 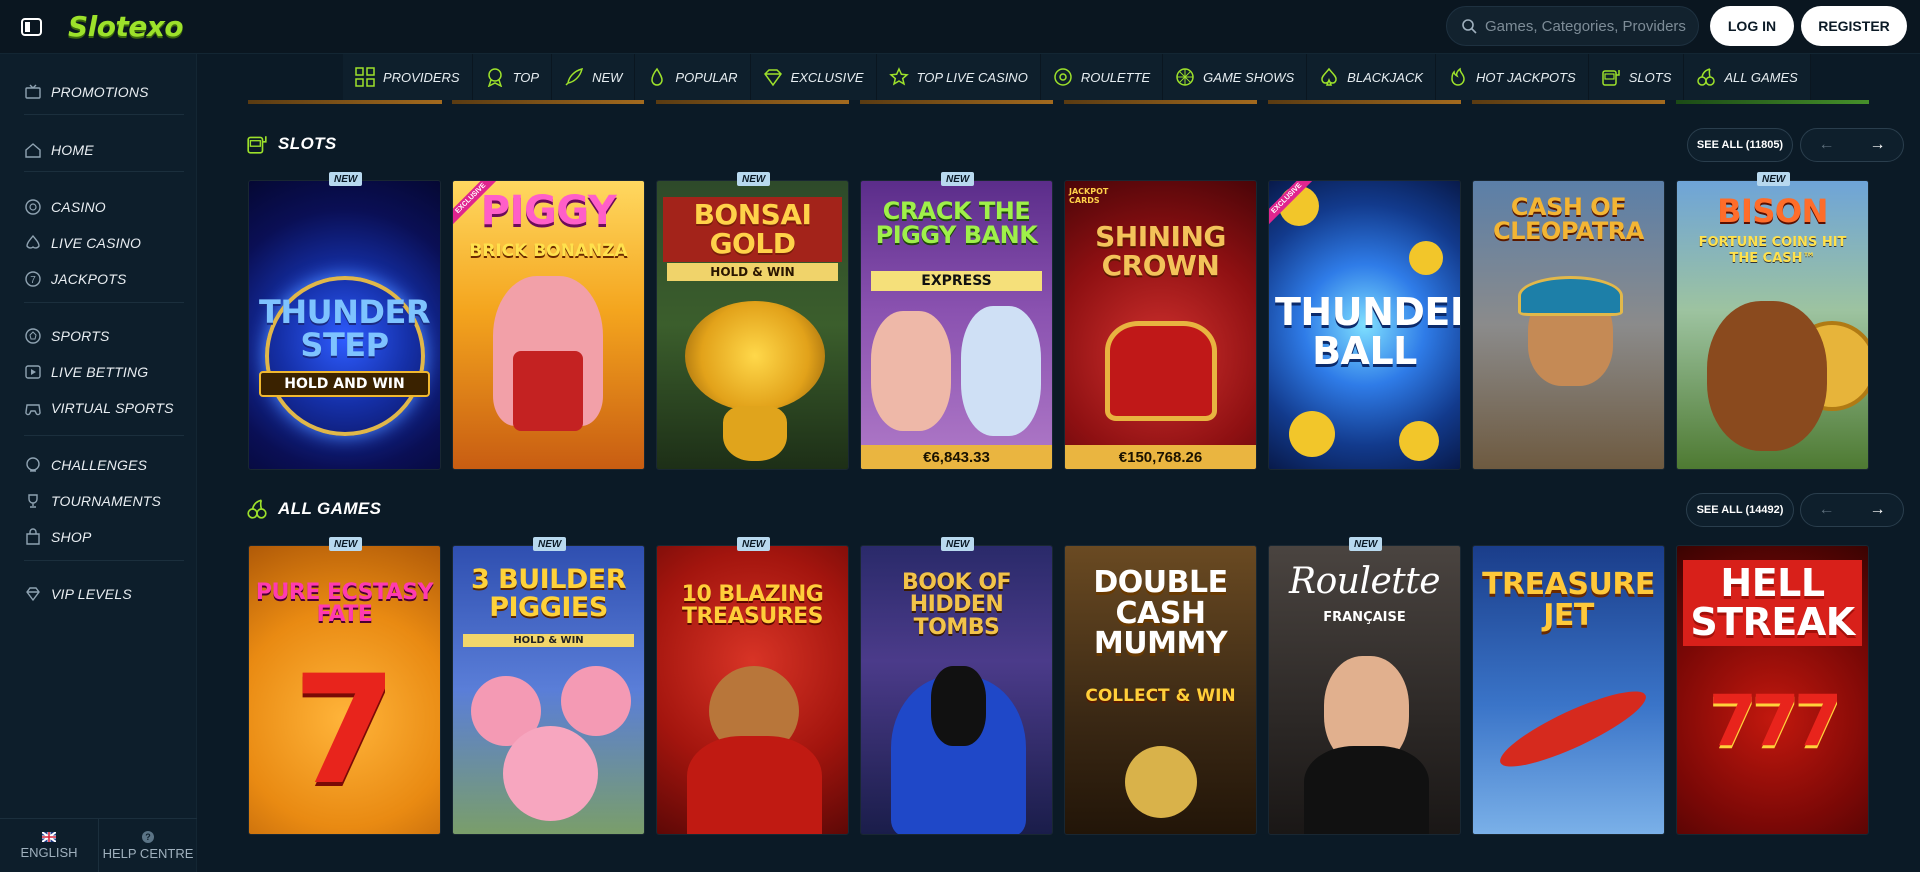 What do you see at coordinates (65, 207) in the screenshot?
I see `sidebar-item-casino: CASINO` at bounding box center [65, 207].